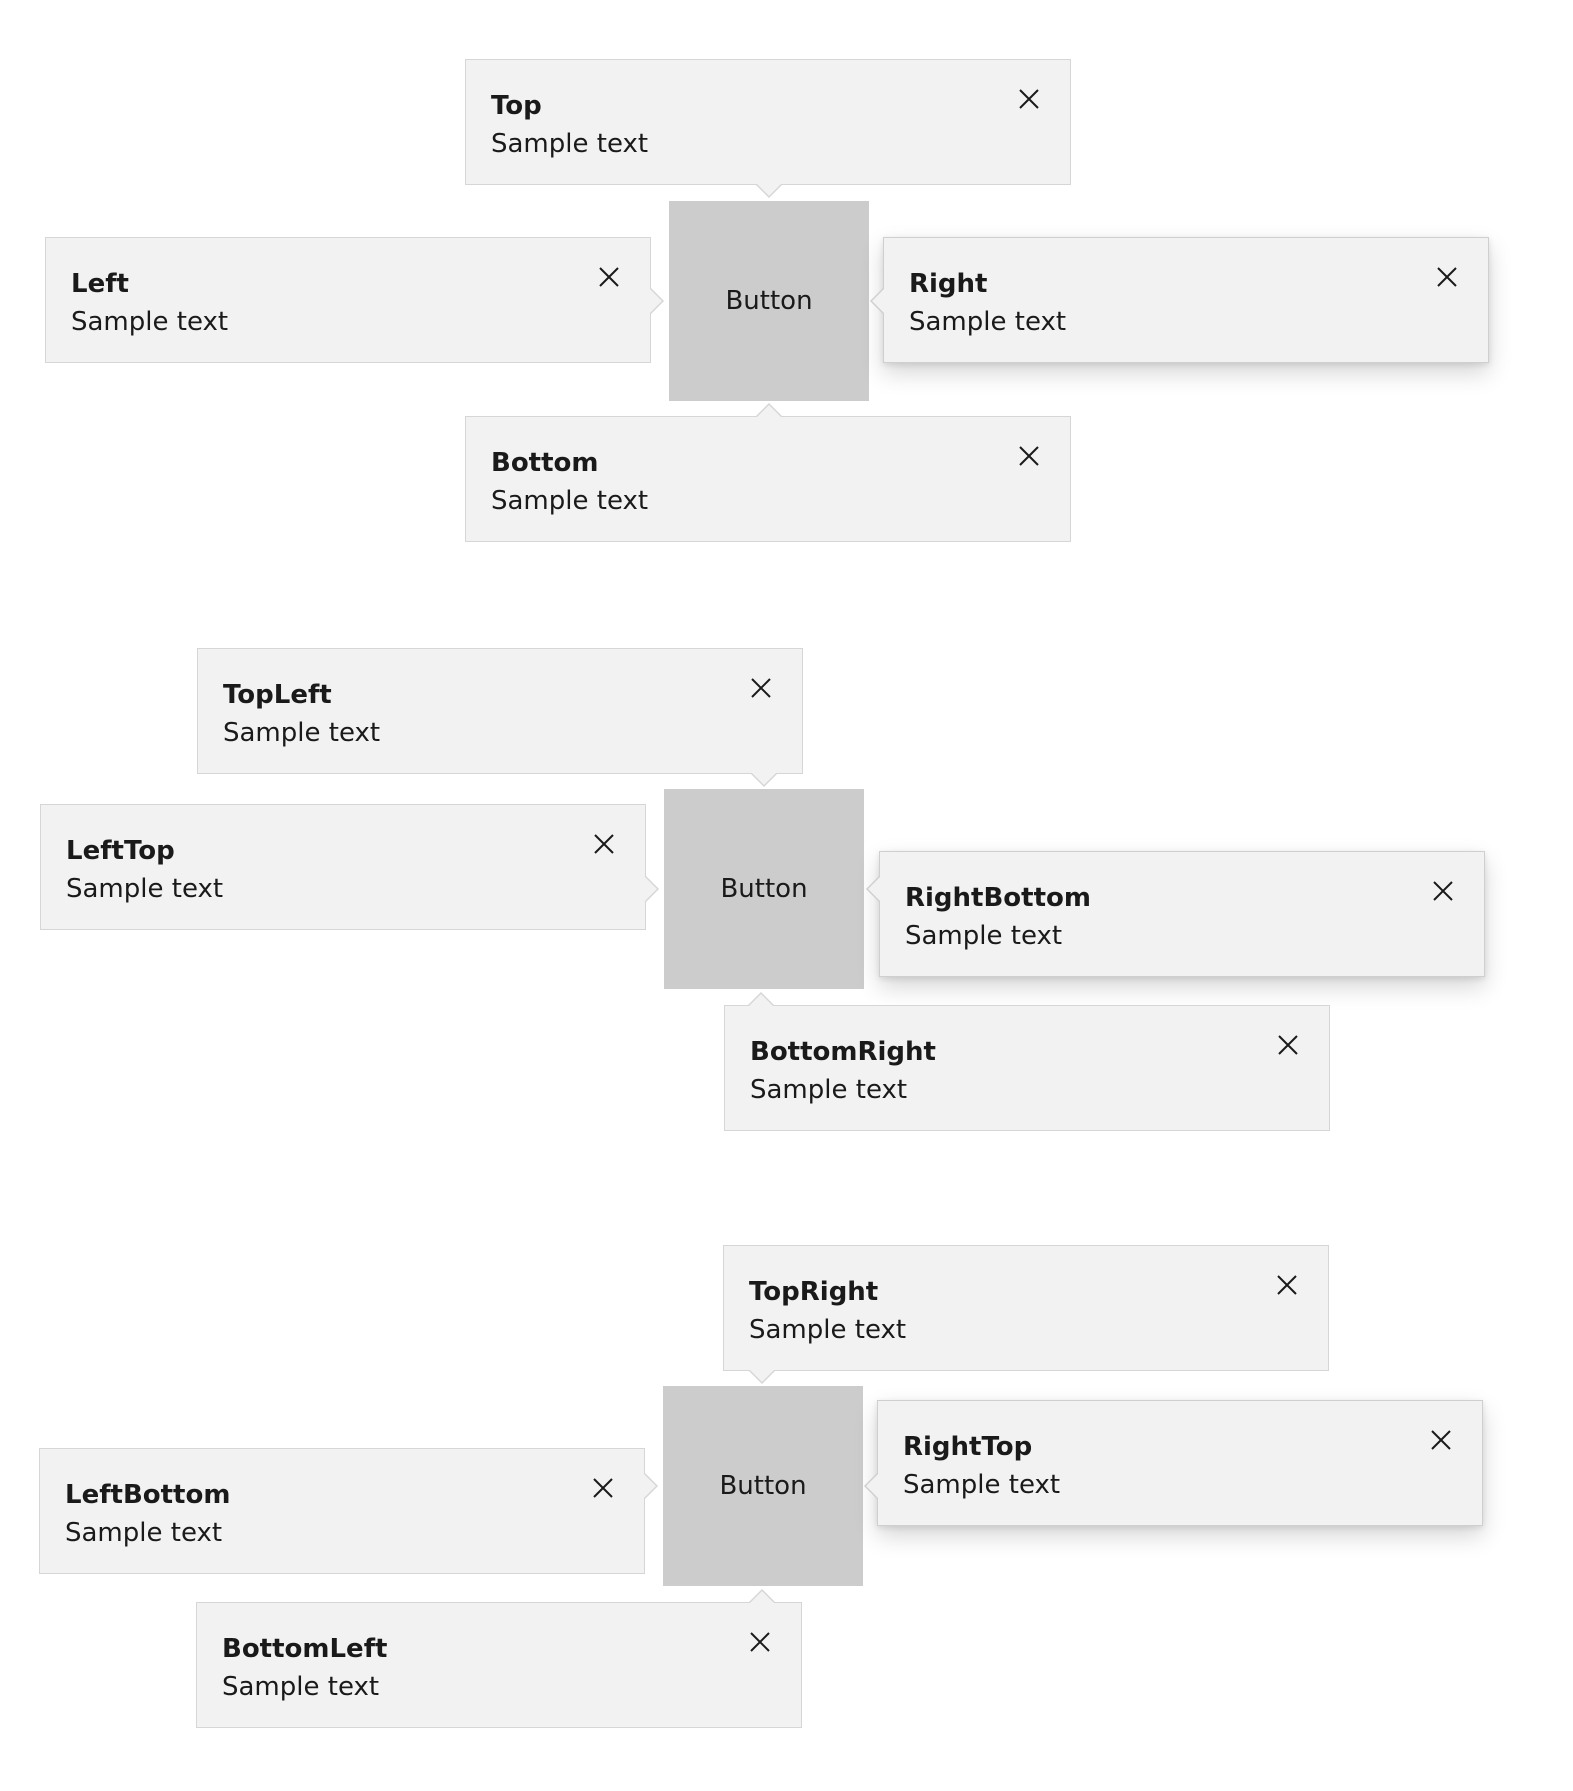 The height and width of the screenshot is (1791, 1573). Describe the element at coordinates (305, 1649) in the screenshot. I see `tip-title: BottomLeft` at that location.